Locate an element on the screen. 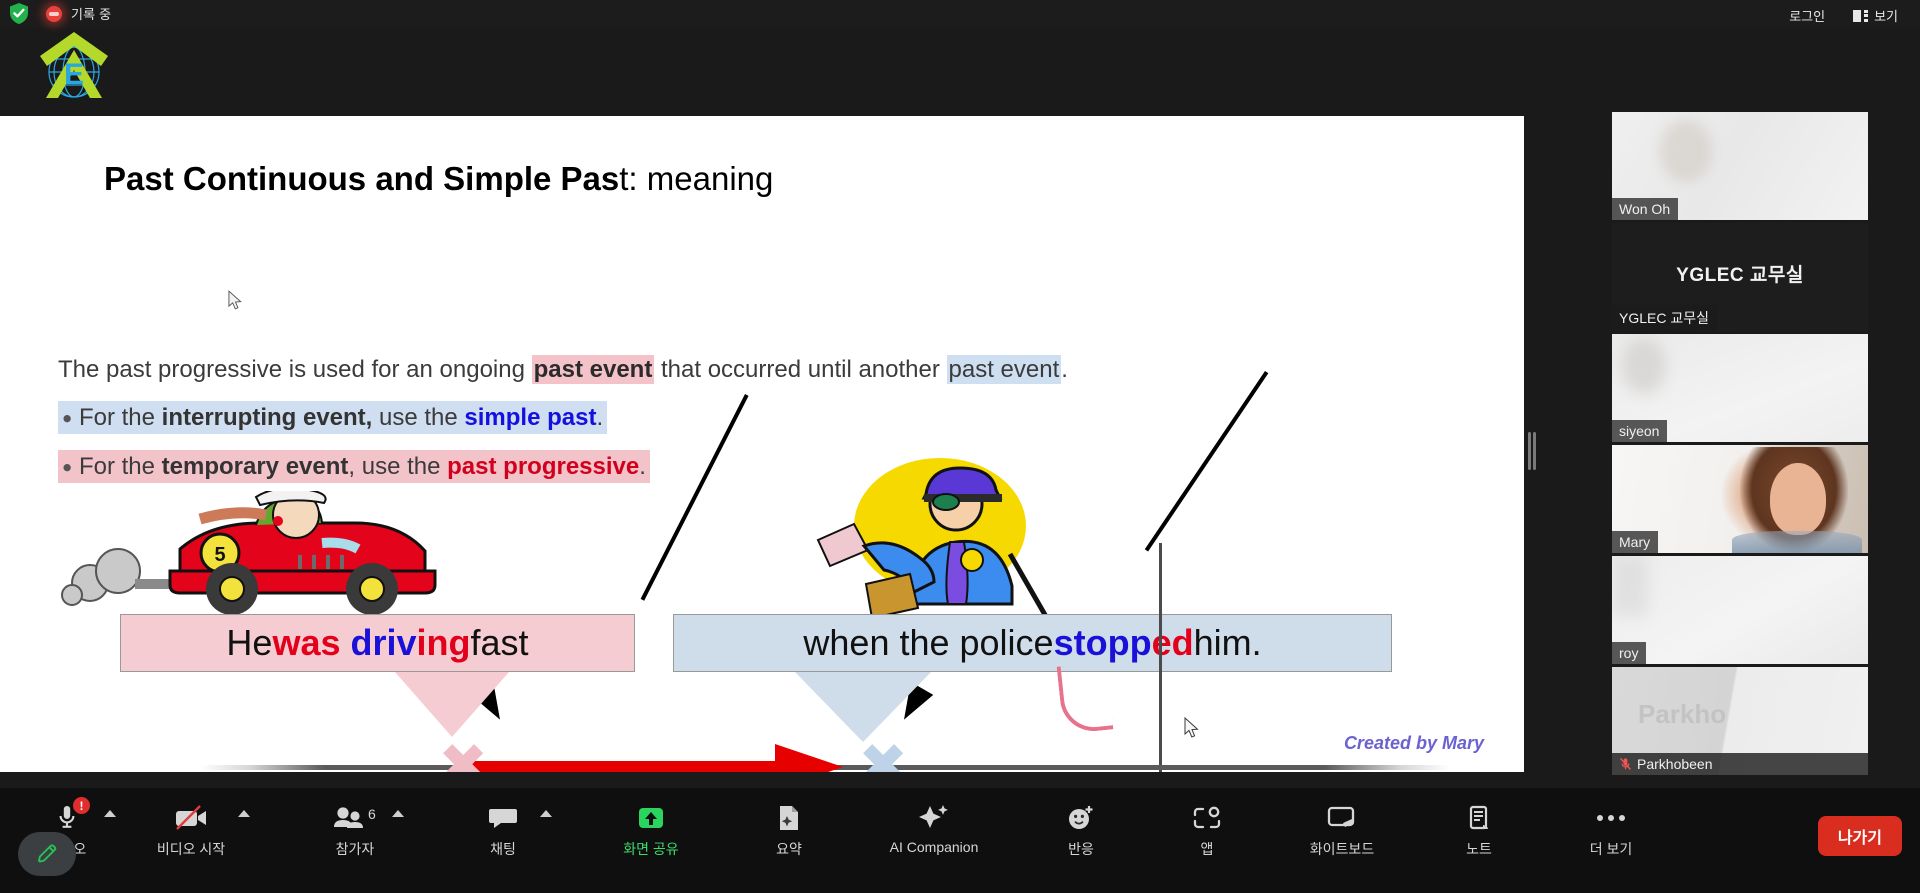  duration-arrow-head is located at coordinates (809, 758).